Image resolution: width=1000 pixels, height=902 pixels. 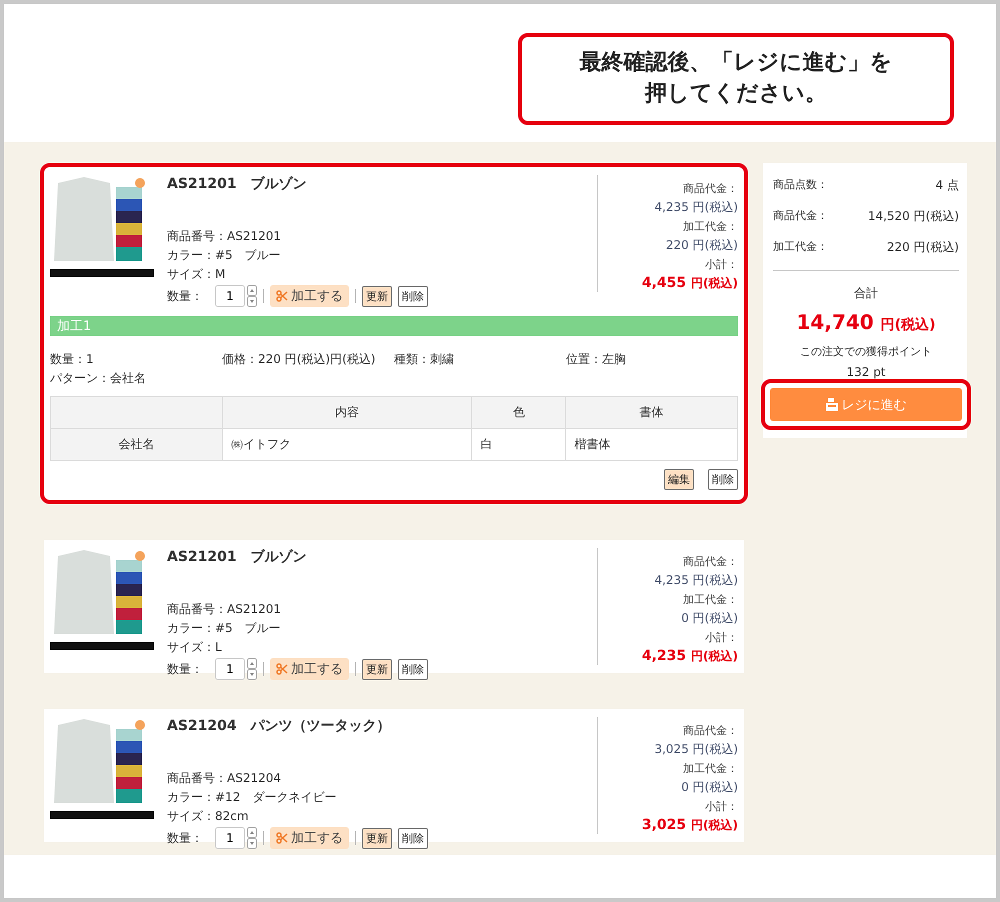 What do you see at coordinates (913, 216) in the screenshot?
I see `summary-value: 14,520 円(税込)` at bounding box center [913, 216].